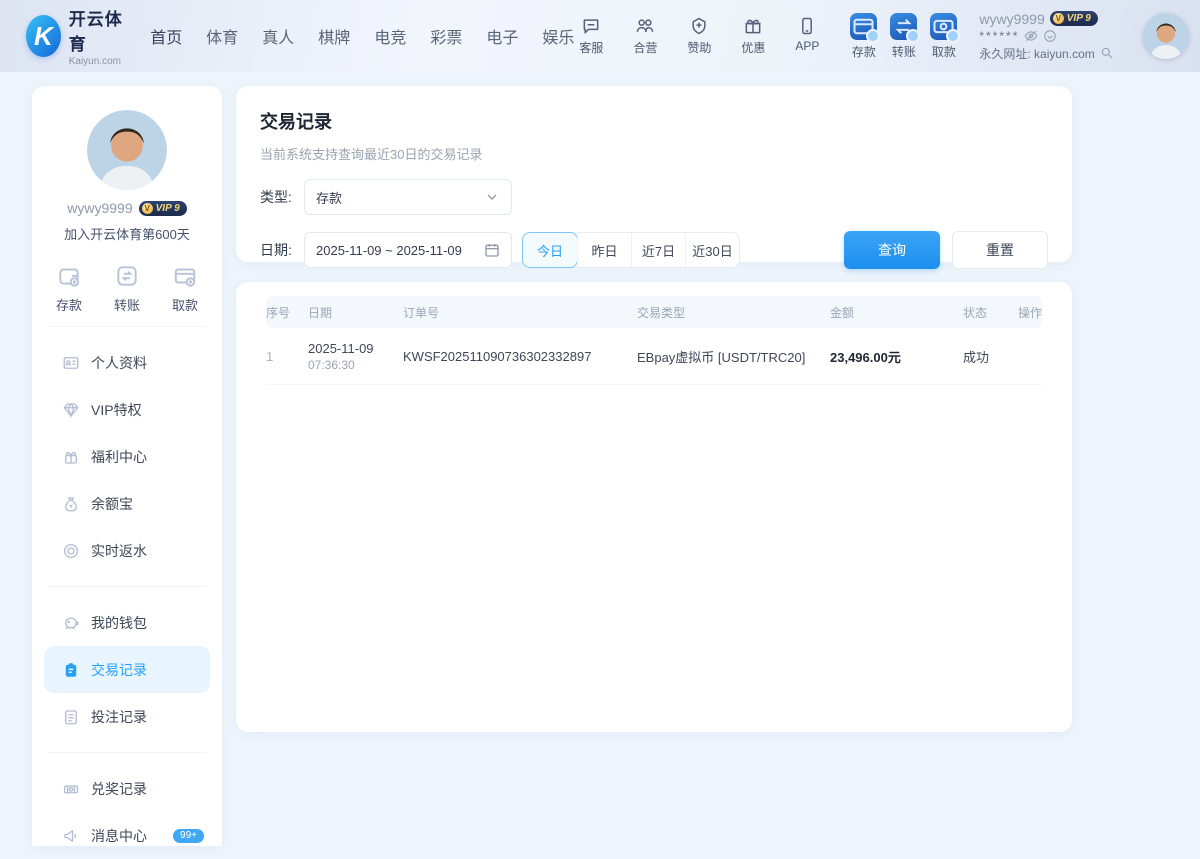 This screenshot has width=1200, height=859. Describe the element at coordinates (119, 362) in the screenshot. I see `sidebar-item-label: 个人资料` at that location.